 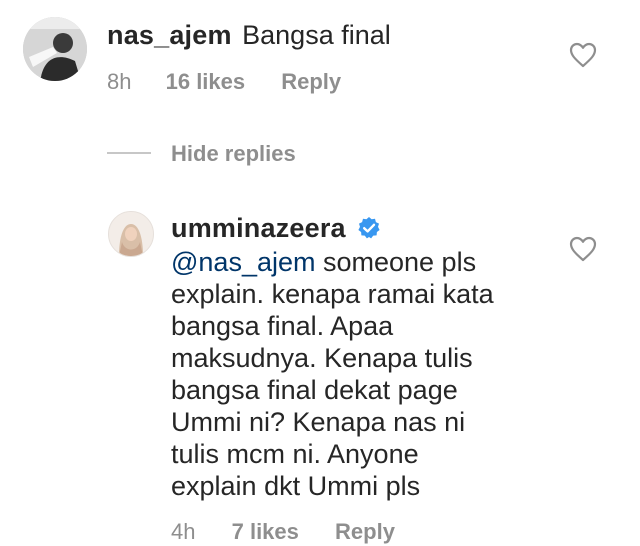 What do you see at coordinates (129, 153) in the screenshot?
I see `replies-divider` at bounding box center [129, 153].